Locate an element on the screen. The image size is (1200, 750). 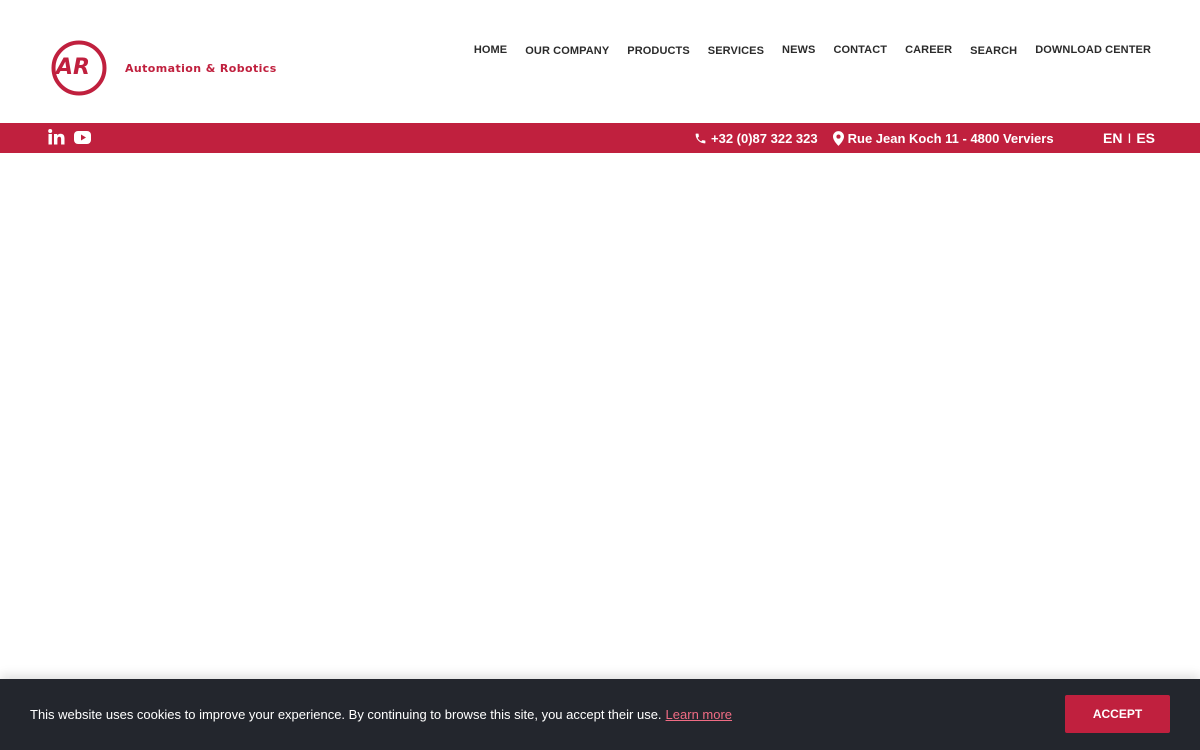
logo-tagline: Automation & Robotics is located at coordinates (201, 68).